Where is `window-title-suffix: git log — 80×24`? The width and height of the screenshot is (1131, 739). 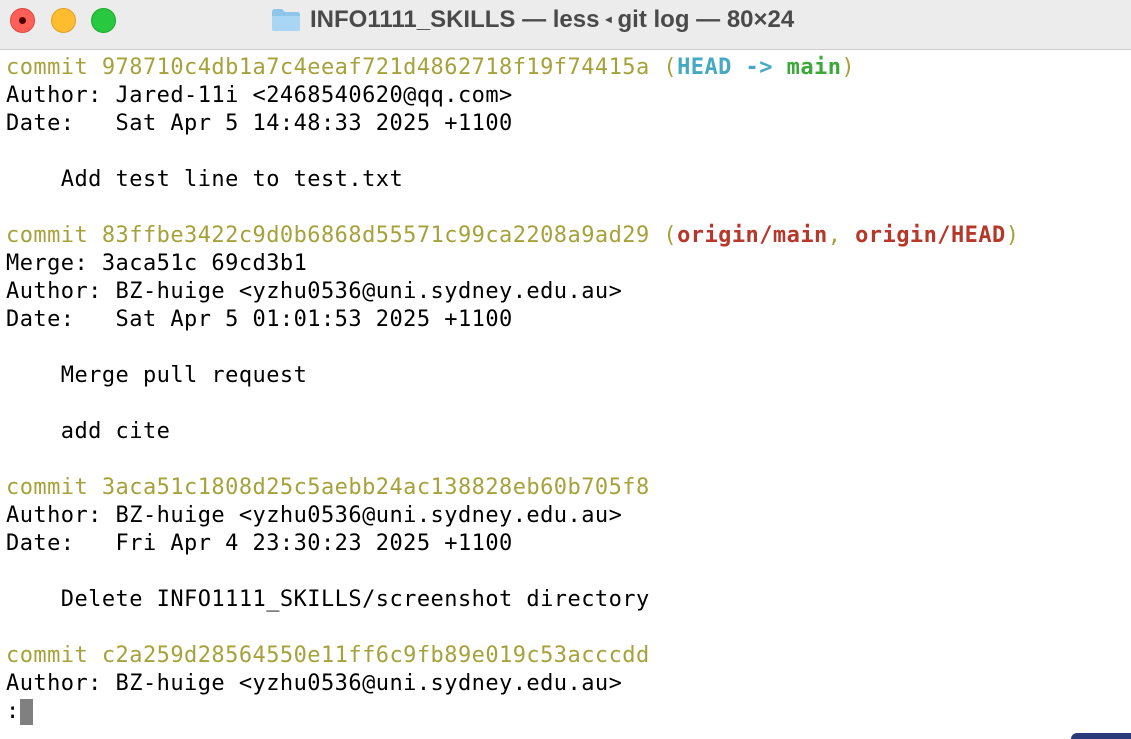 window-title-suffix: git log — 80×24 is located at coordinates (706, 19).